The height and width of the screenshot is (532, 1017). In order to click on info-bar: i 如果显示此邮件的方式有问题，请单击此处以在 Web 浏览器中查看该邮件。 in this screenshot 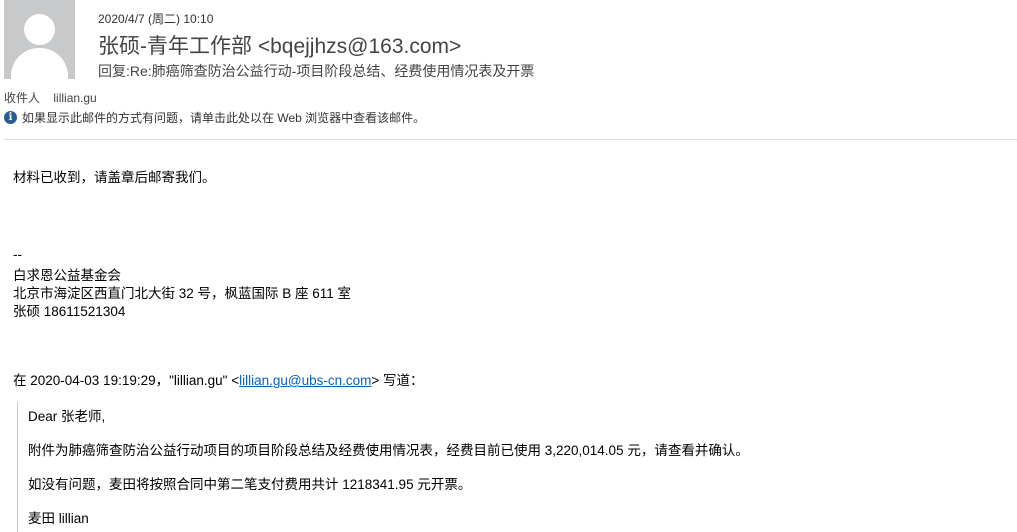, I will do `click(214, 117)`.